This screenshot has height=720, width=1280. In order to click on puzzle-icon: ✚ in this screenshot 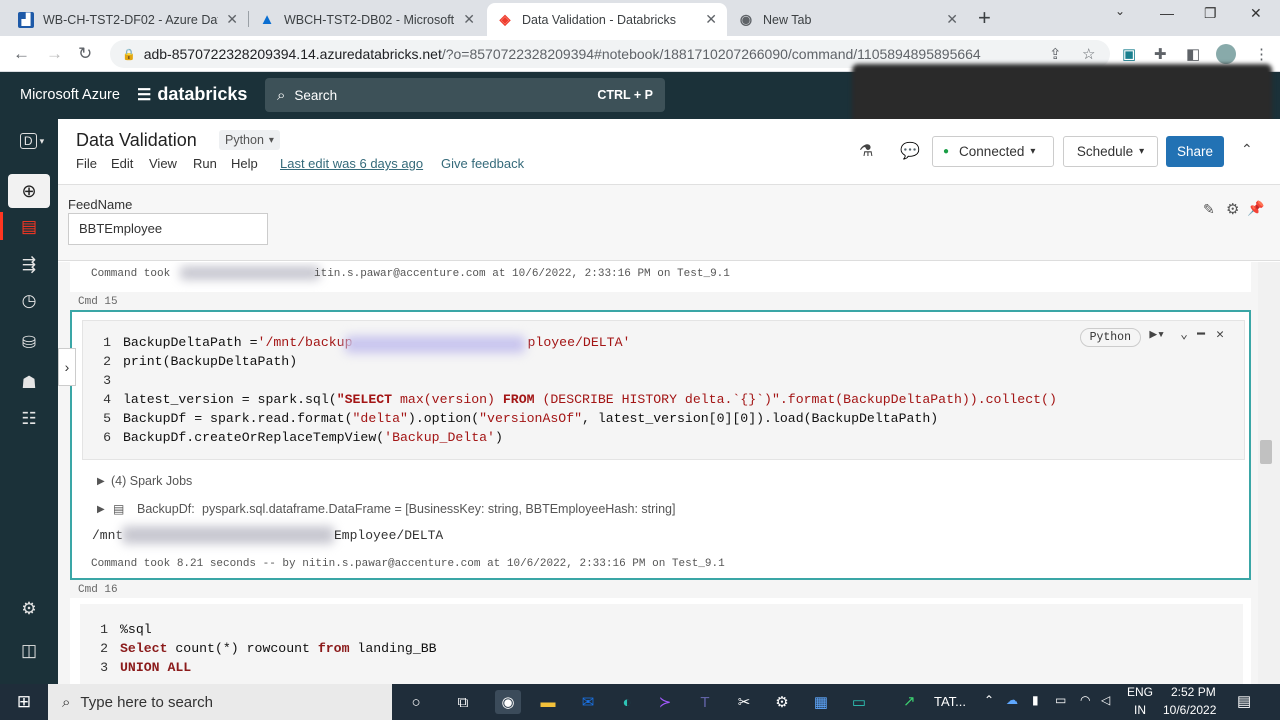, I will do `click(1160, 54)`.